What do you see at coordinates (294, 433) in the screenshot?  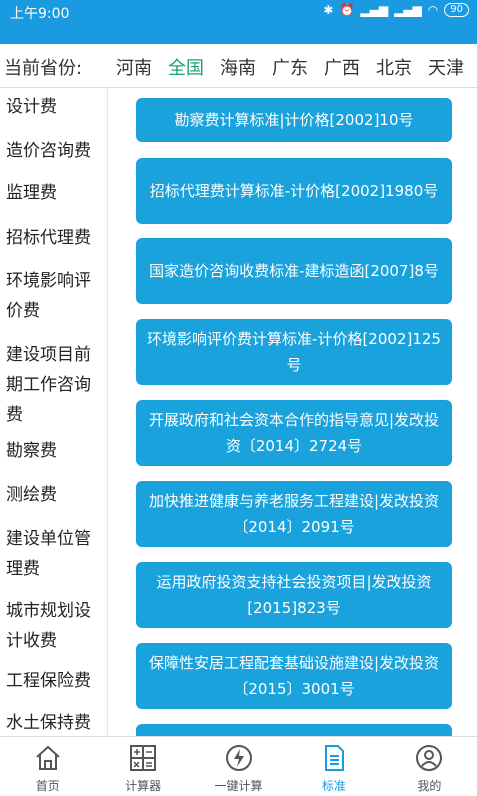 I see `standard-item-button: 开展政府和社会资本合作的指导意见|发改投资〔2014〕2724号` at bounding box center [294, 433].